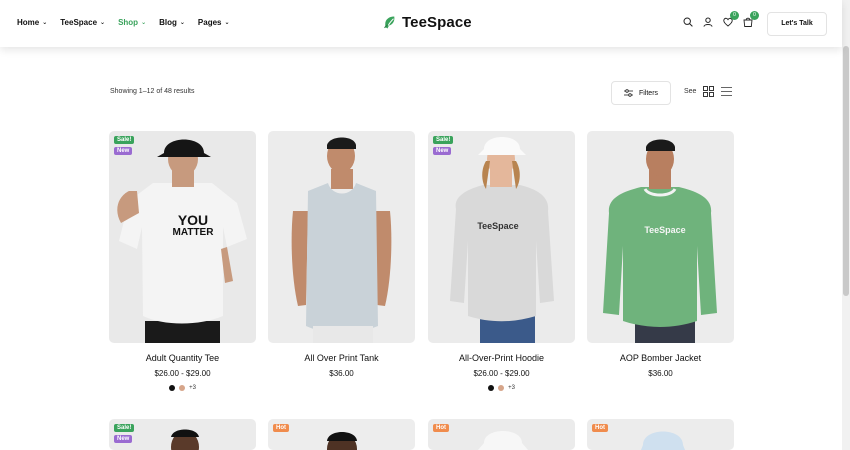  I want to click on nav-home-label: Home, so click(28, 22).